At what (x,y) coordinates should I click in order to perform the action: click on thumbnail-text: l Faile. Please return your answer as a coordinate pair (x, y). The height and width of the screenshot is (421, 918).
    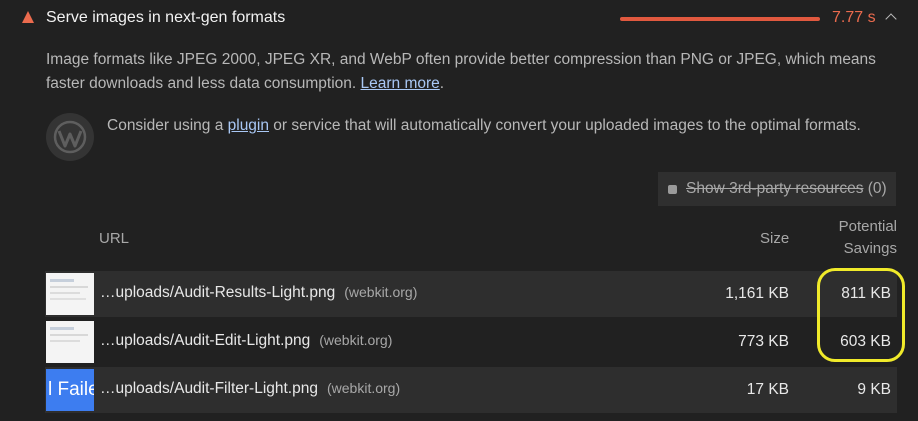
    Looking at the image, I should click on (71, 389).